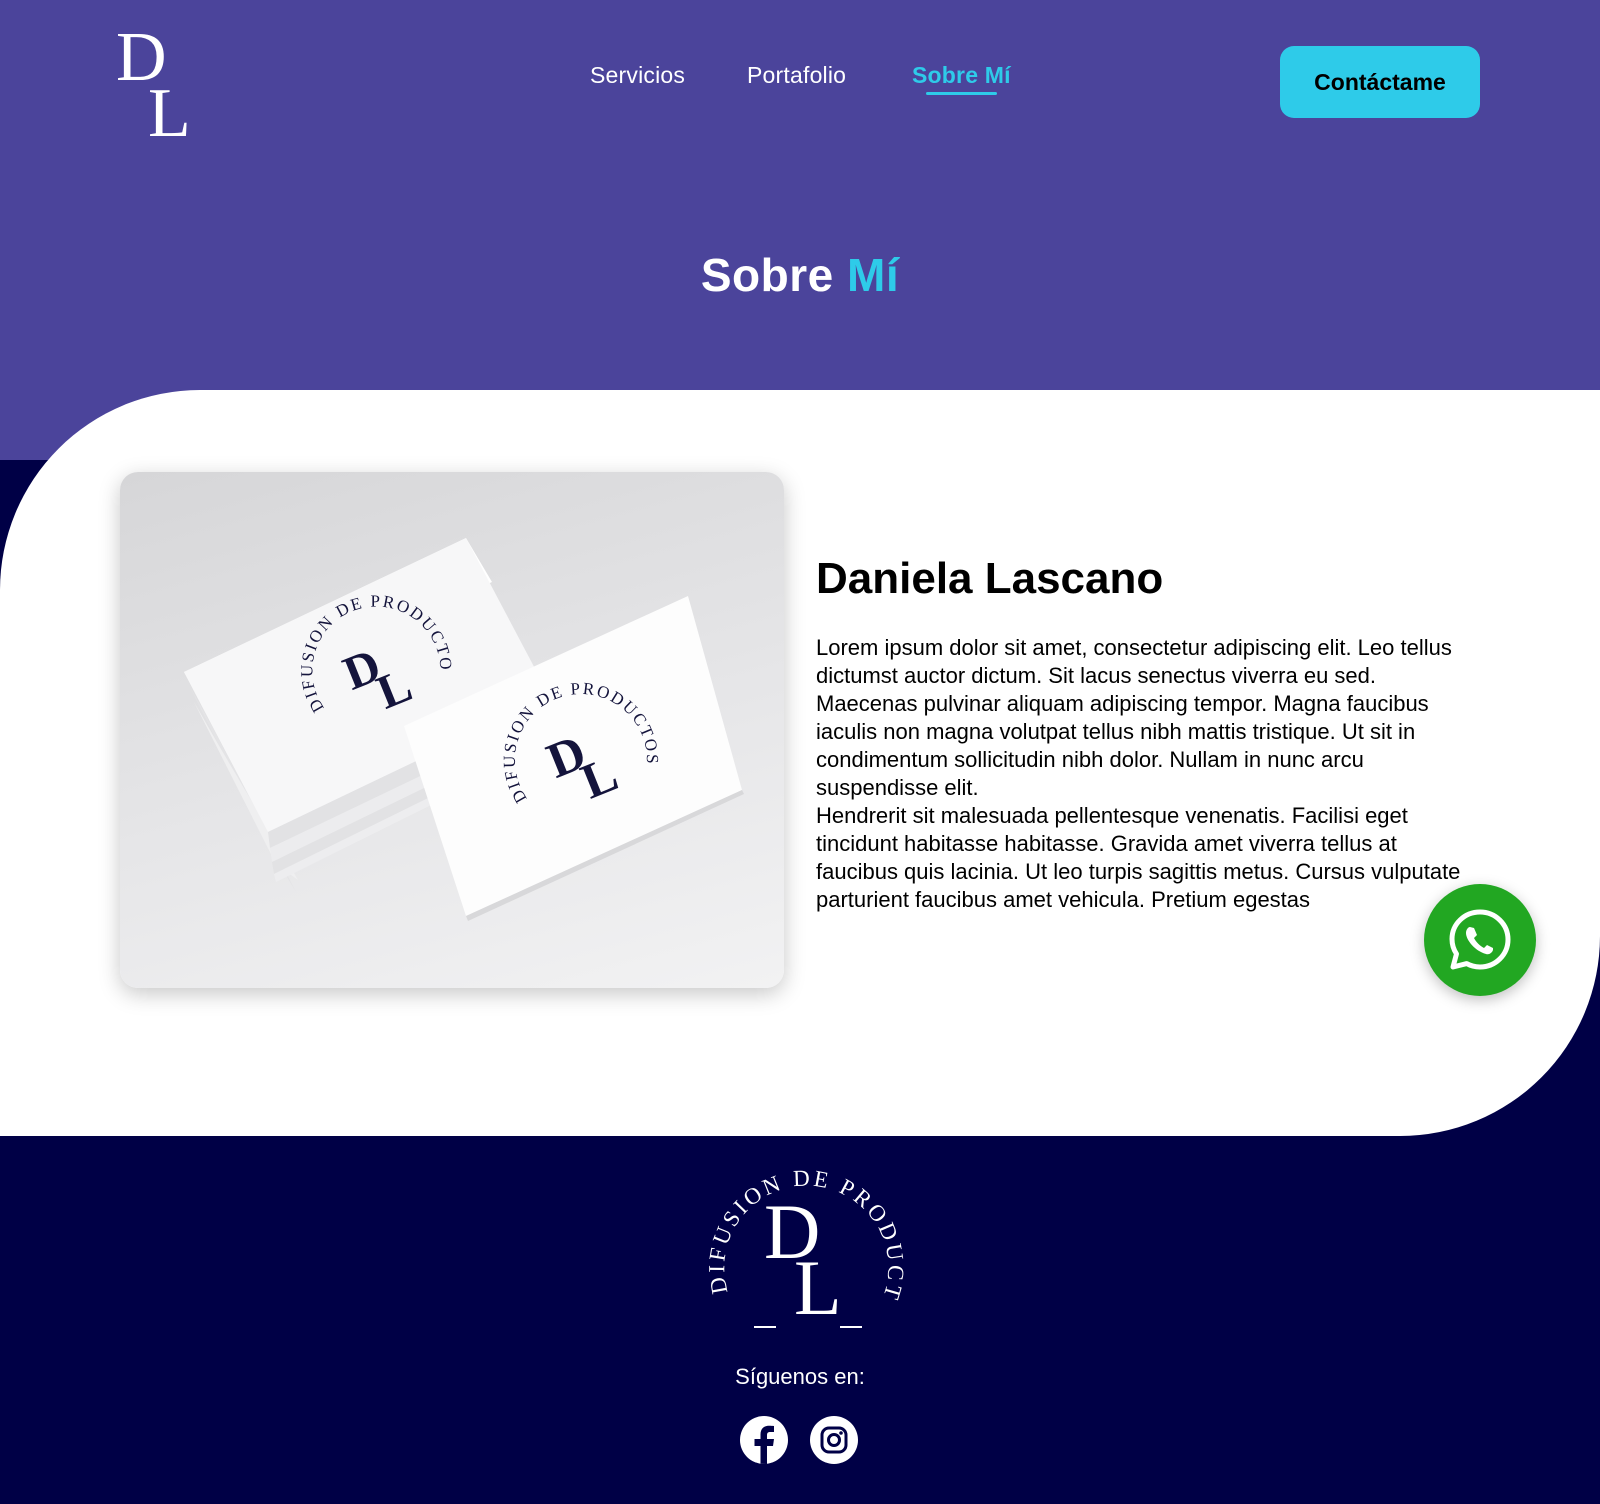 The height and width of the screenshot is (1504, 1600). I want to click on facebook-icon, so click(764, 1440).